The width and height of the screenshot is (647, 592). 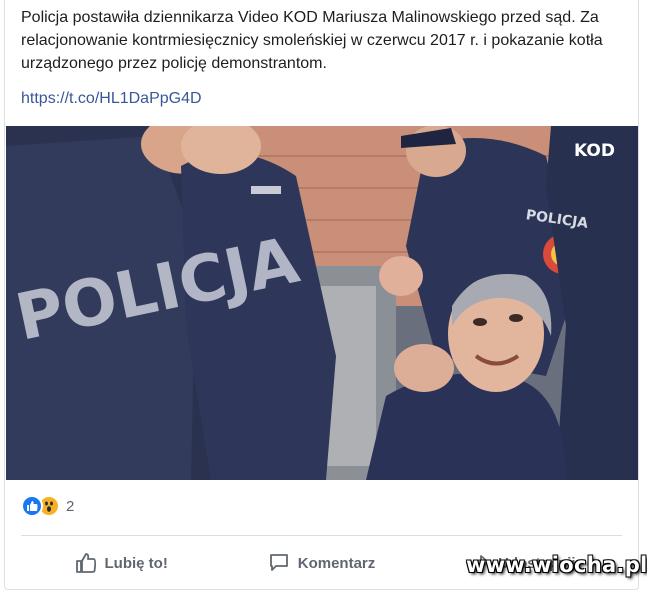 What do you see at coordinates (111, 99) in the screenshot?
I see `post-link: https://t.co/HL1DaPpG4D` at bounding box center [111, 99].